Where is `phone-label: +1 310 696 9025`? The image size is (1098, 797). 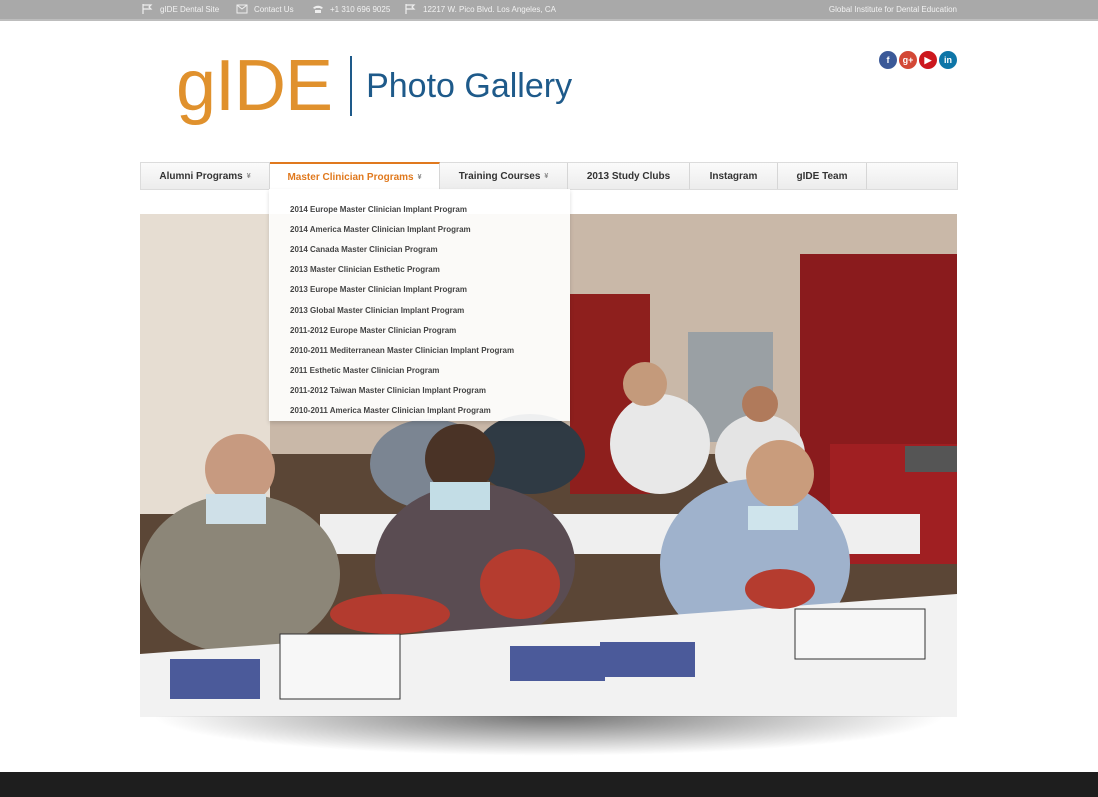
phone-label: +1 310 696 9025 is located at coordinates (360, 9).